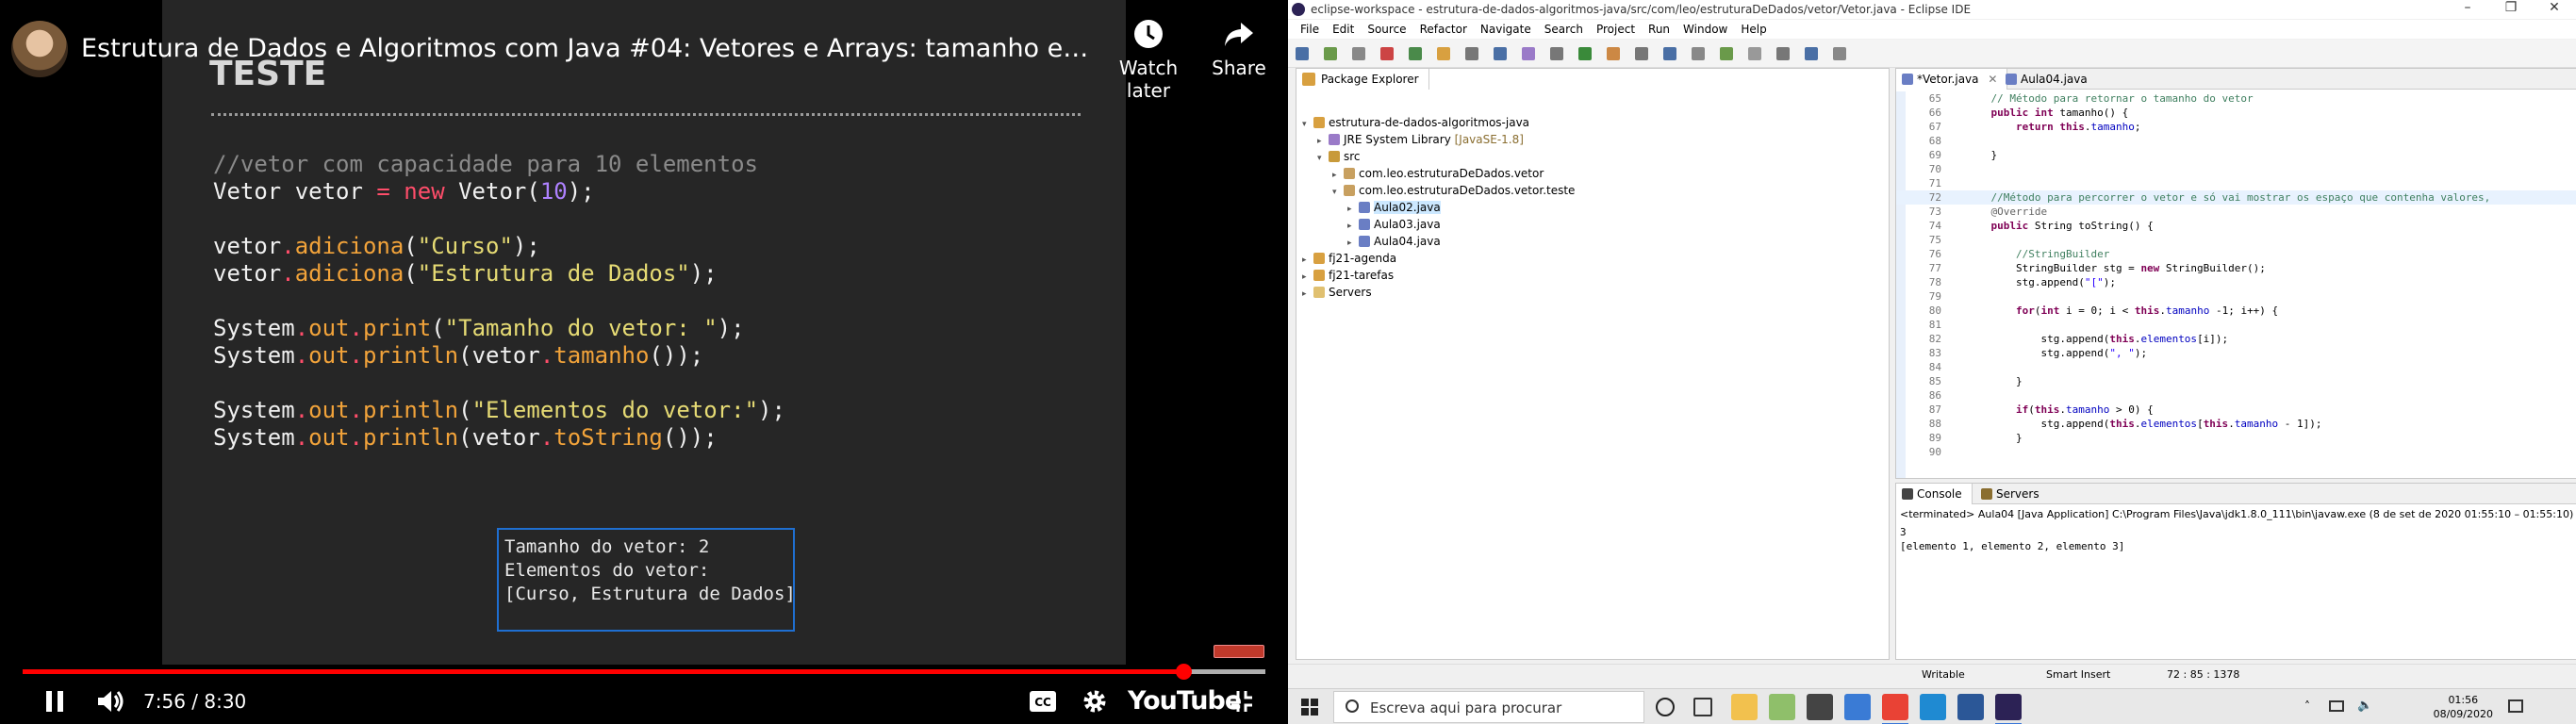 The height and width of the screenshot is (724, 2576). What do you see at coordinates (111, 701) in the screenshot?
I see `volume-button` at bounding box center [111, 701].